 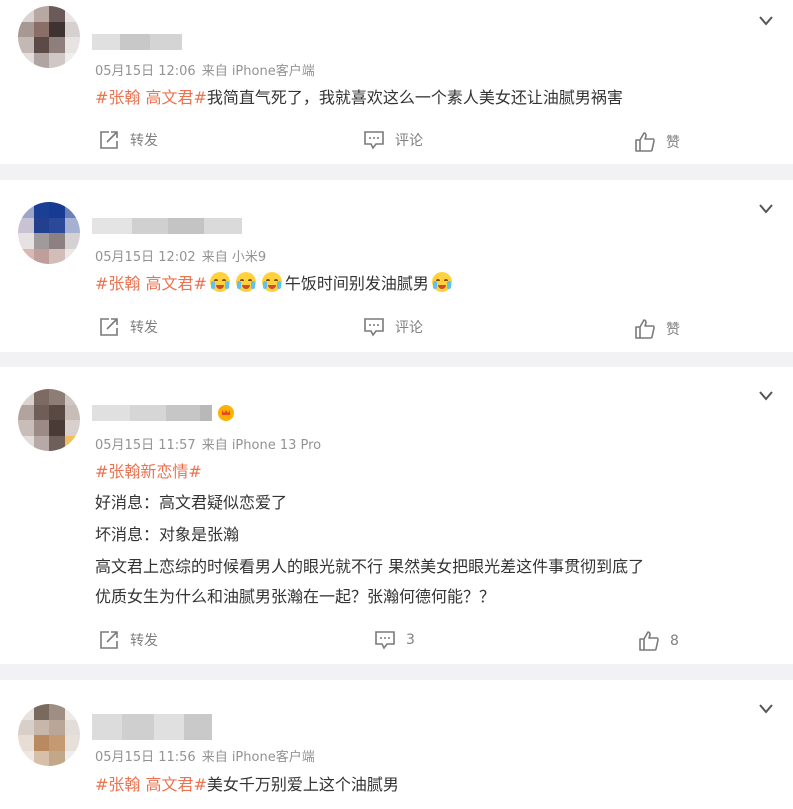 What do you see at coordinates (145, 71) in the screenshot?
I see `post-time: 05月15日 12:06` at bounding box center [145, 71].